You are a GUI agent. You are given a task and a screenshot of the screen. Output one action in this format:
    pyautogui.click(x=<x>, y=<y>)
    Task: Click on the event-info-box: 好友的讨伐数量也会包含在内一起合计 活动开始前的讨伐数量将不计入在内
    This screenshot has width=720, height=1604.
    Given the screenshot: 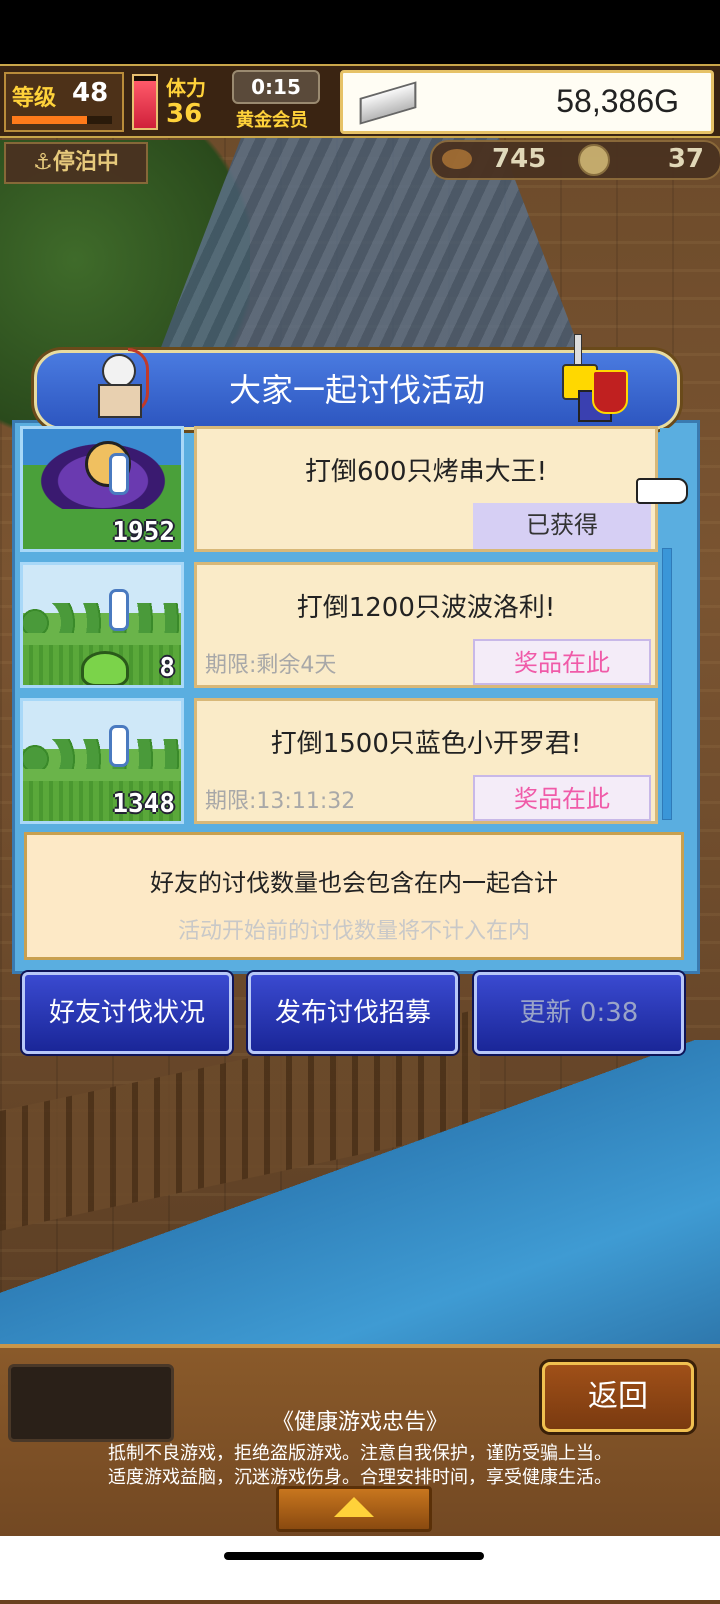 What is the action you would take?
    pyautogui.click(x=354, y=896)
    